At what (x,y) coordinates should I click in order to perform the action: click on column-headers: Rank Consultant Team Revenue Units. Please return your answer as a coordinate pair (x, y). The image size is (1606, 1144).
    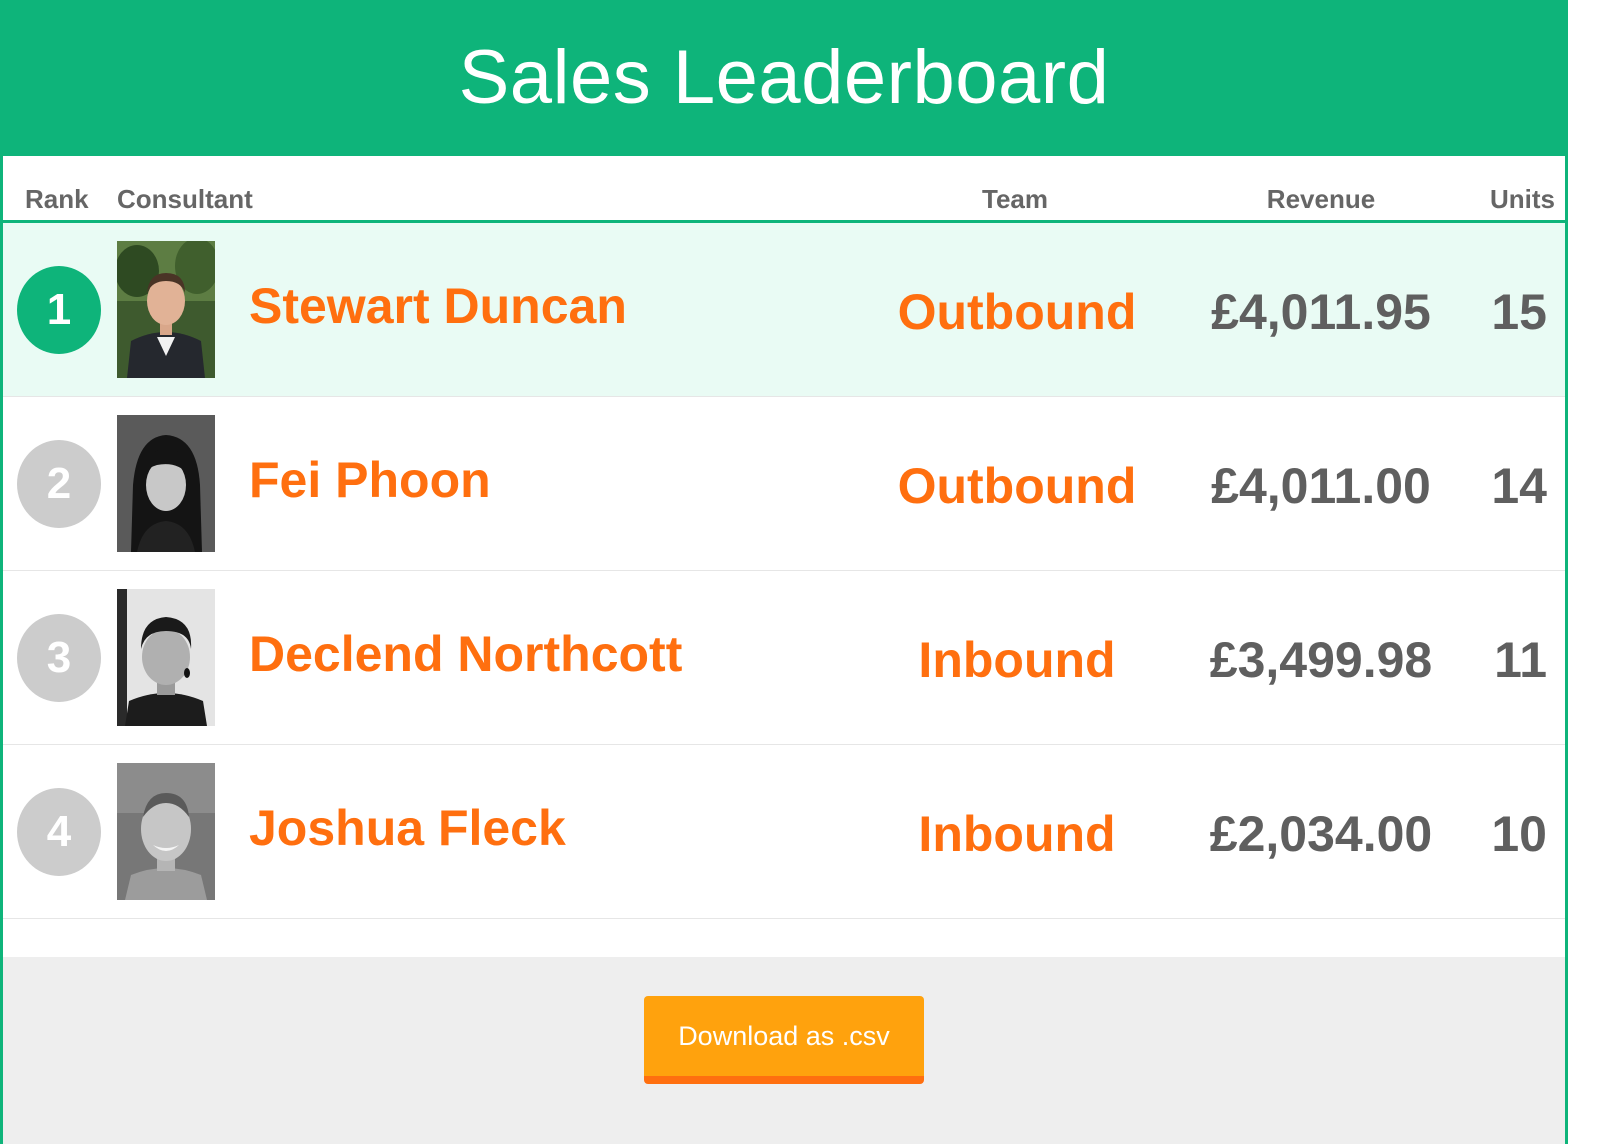
    Looking at the image, I should click on (784, 189).